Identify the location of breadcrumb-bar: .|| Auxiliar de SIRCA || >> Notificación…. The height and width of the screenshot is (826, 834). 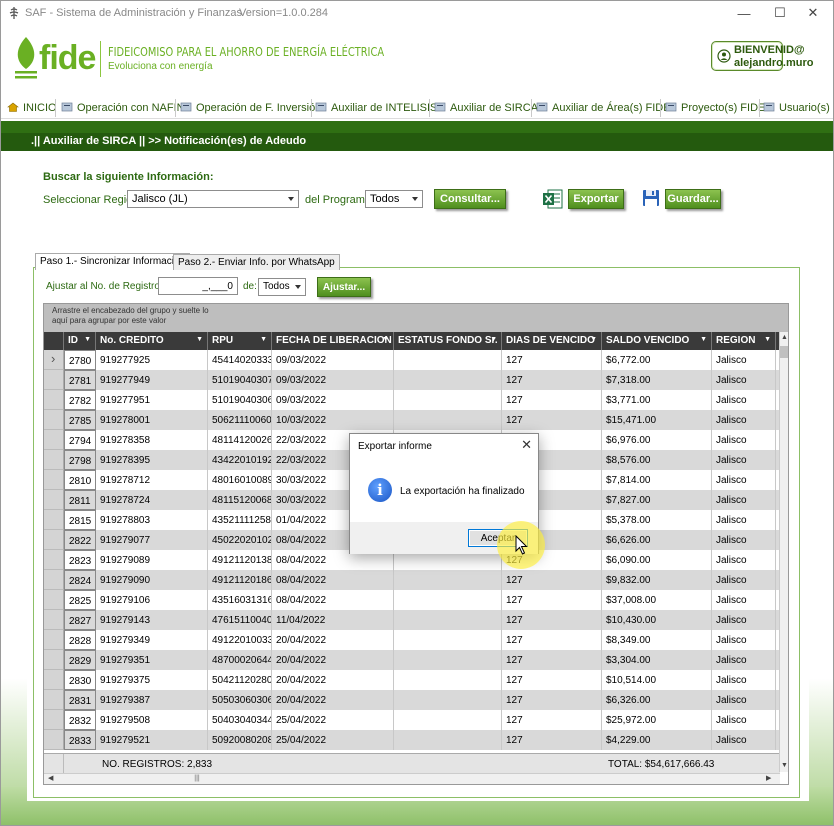
(417, 142).